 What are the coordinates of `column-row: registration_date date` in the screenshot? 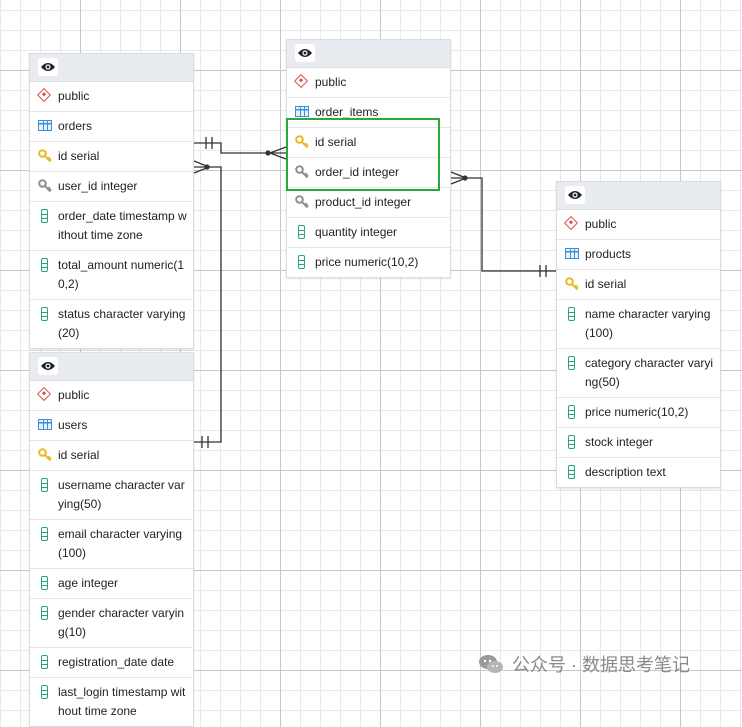 It's located at (111, 663).